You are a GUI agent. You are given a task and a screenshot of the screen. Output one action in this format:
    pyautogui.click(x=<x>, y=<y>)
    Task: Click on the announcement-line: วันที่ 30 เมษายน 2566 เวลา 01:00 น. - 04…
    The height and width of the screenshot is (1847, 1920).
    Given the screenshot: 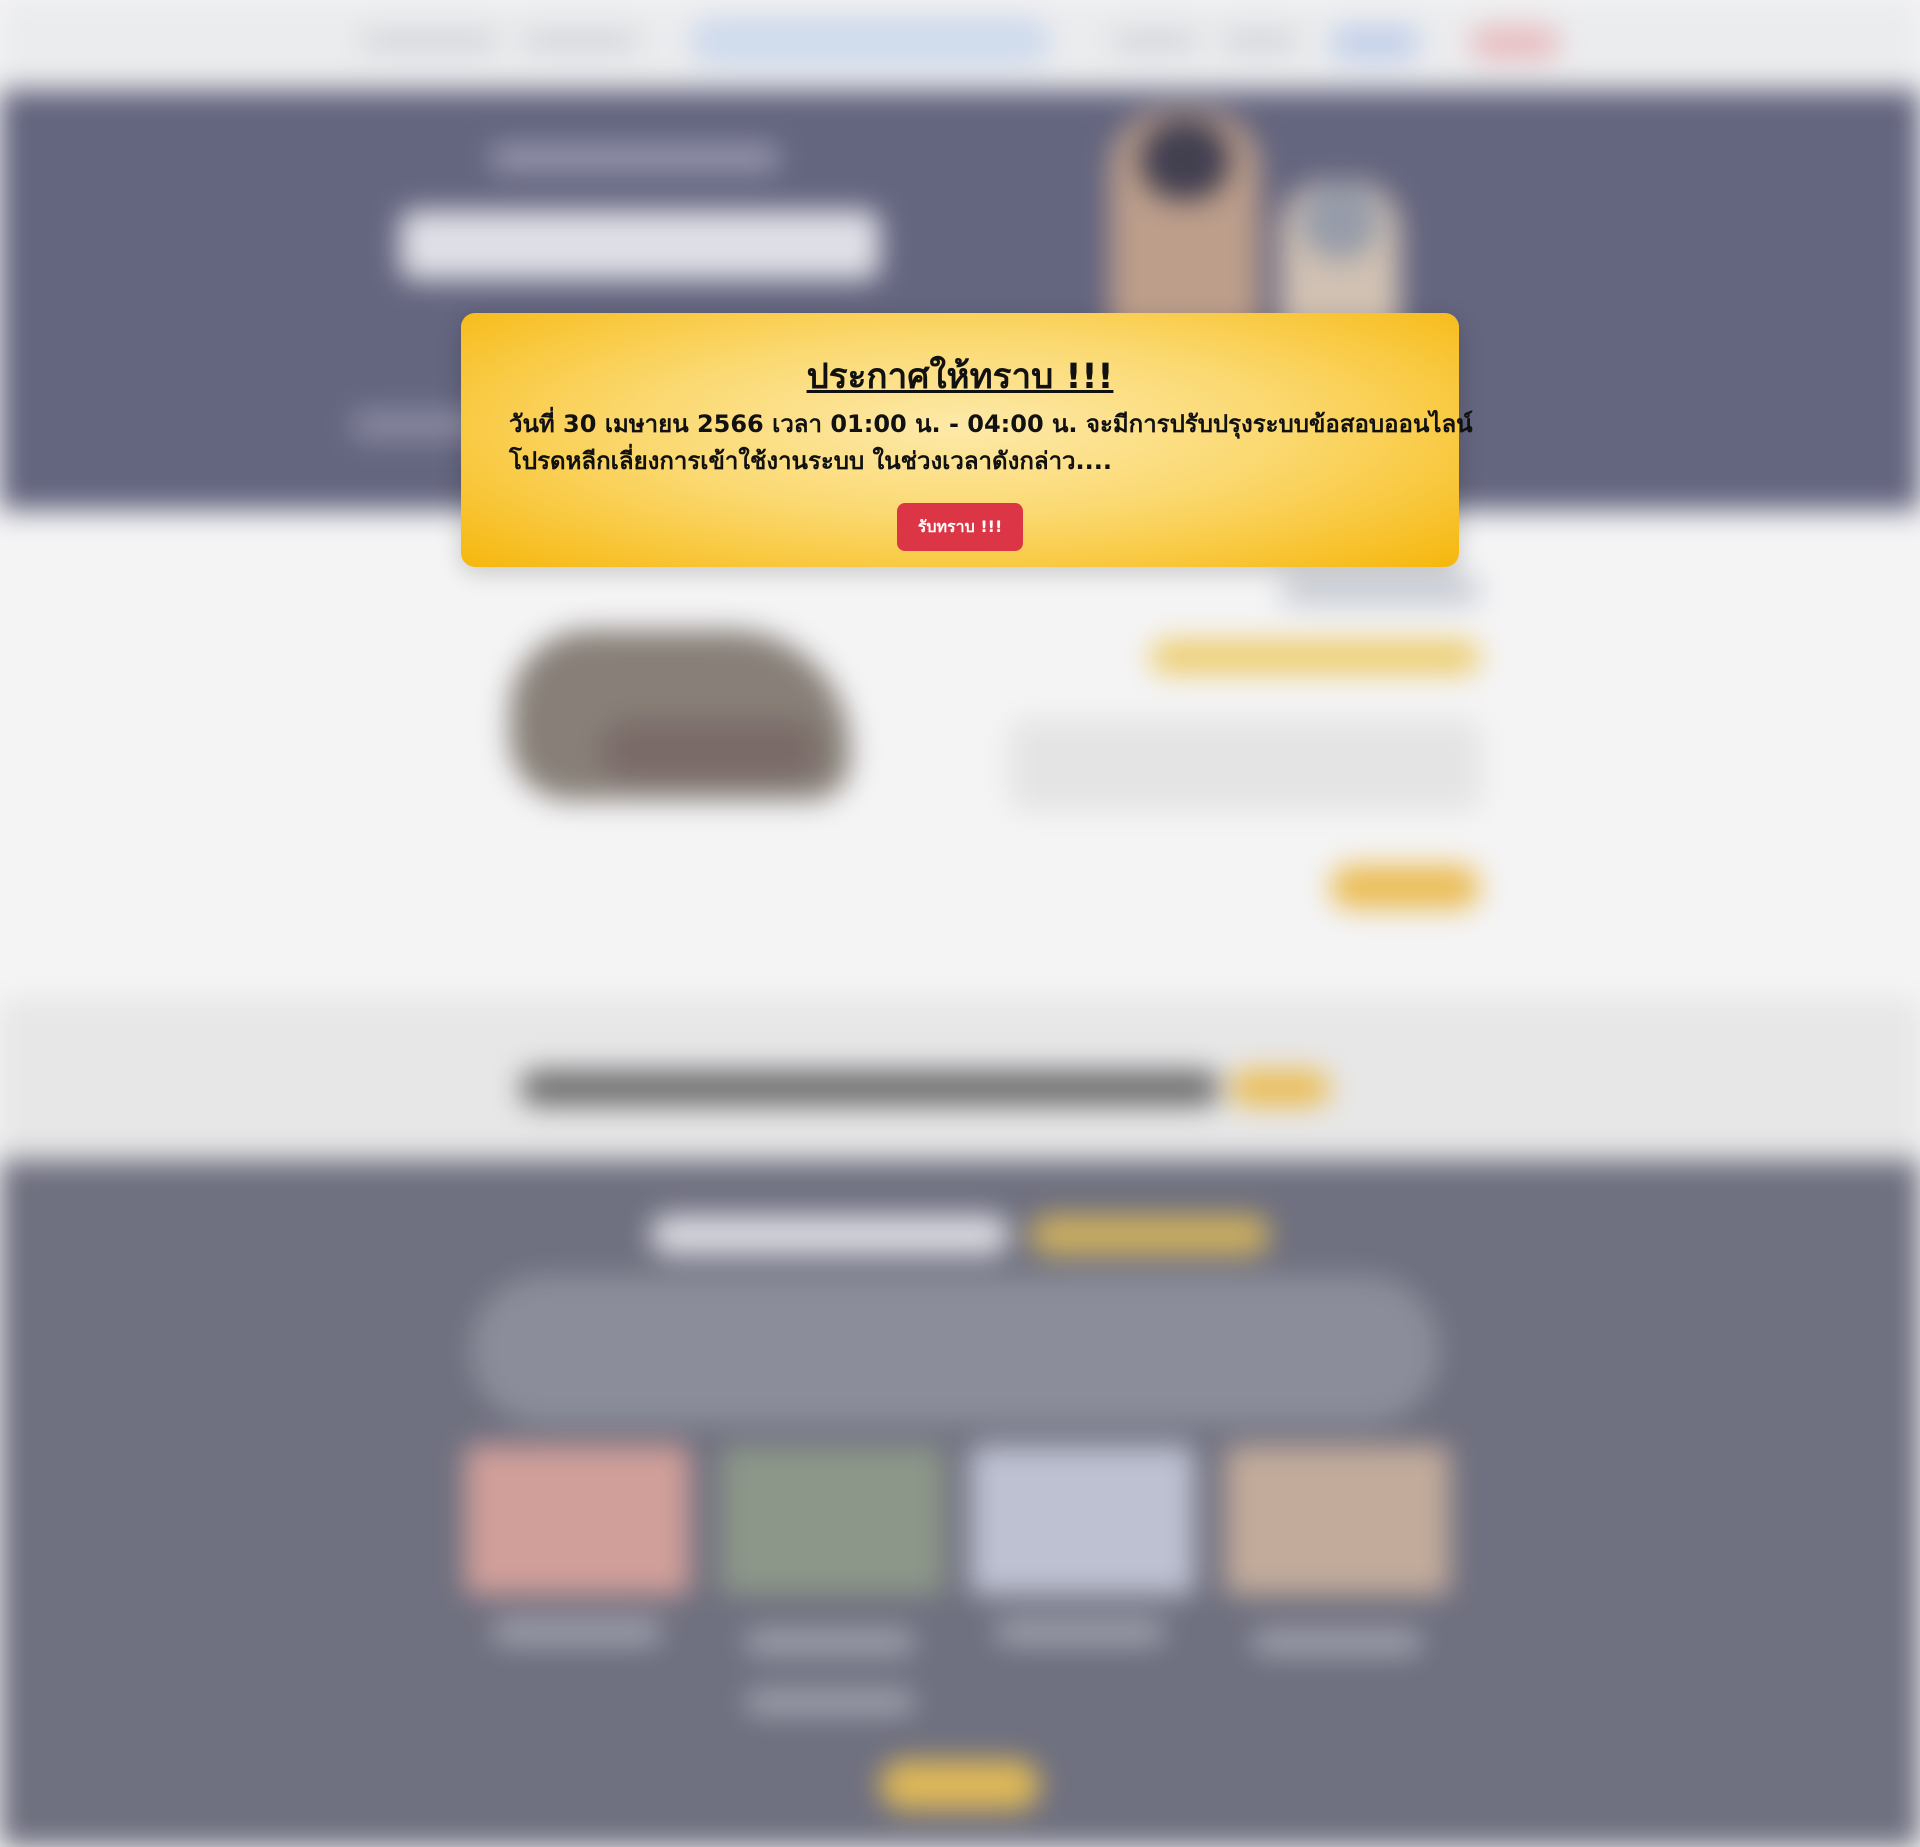 What is the action you would take?
    pyautogui.click(x=991, y=424)
    